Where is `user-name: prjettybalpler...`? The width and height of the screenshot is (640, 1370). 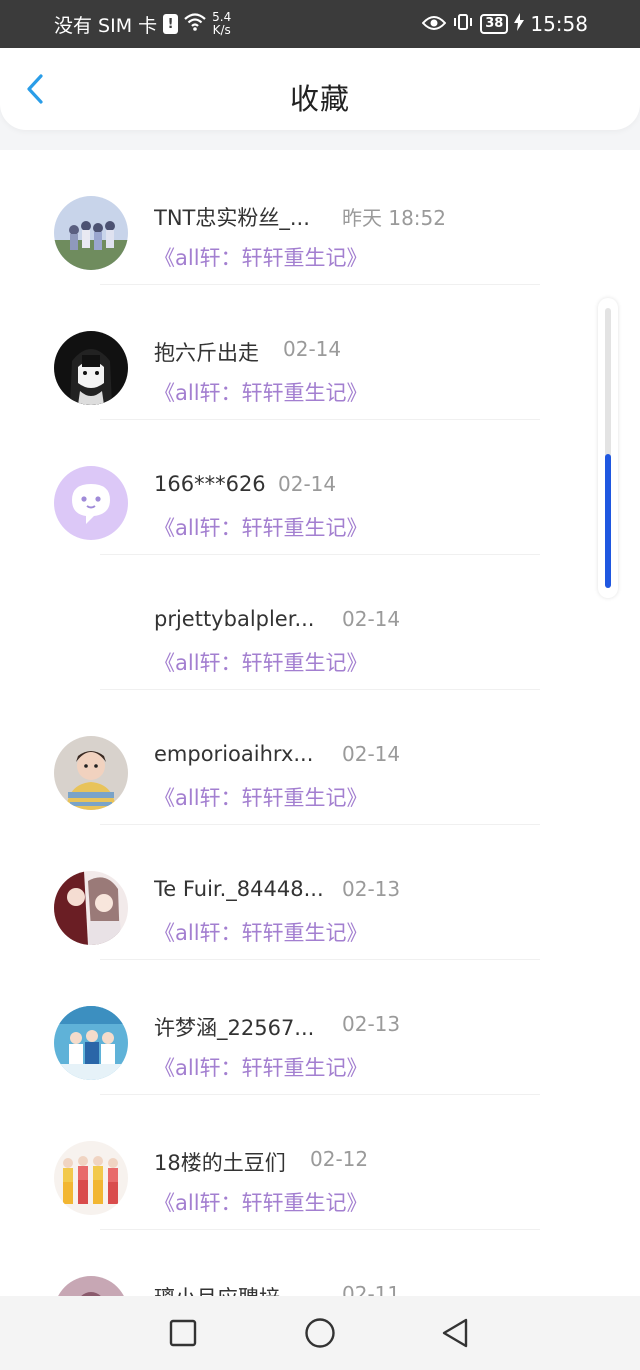 user-name: prjettybalpler... is located at coordinates (234, 619).